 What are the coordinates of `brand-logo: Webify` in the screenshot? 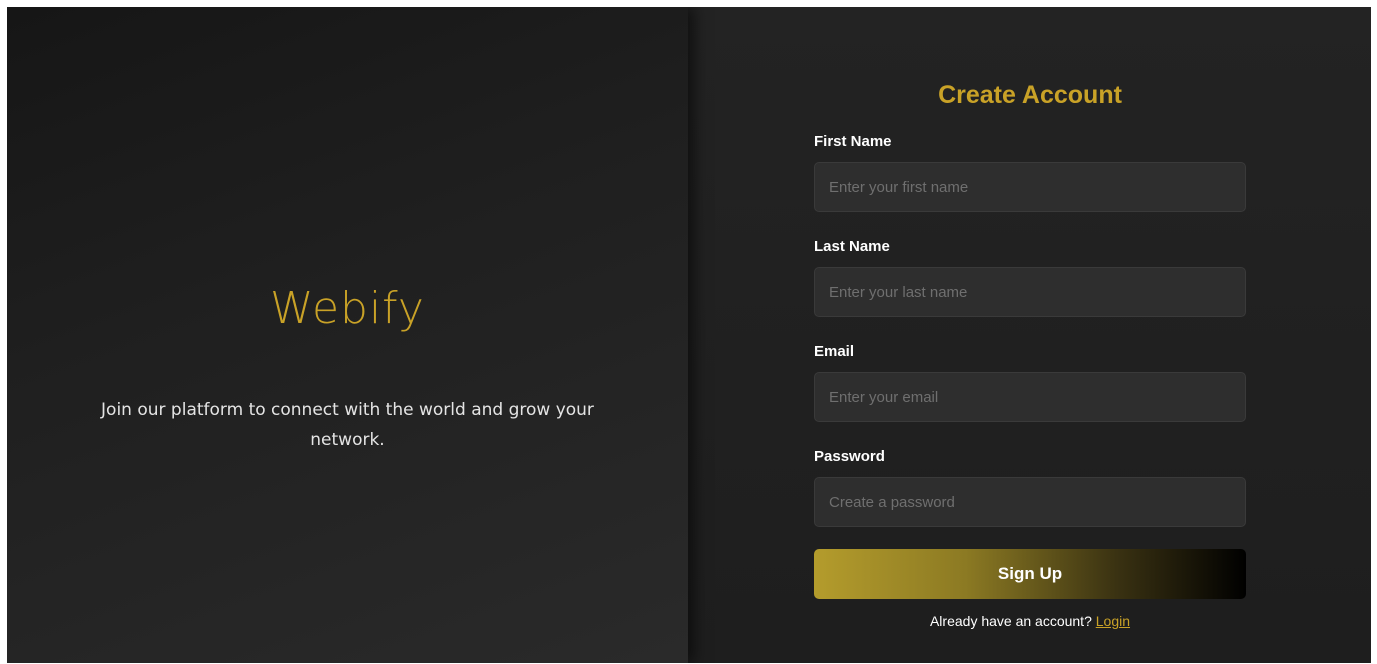 It's located at (347, 308).